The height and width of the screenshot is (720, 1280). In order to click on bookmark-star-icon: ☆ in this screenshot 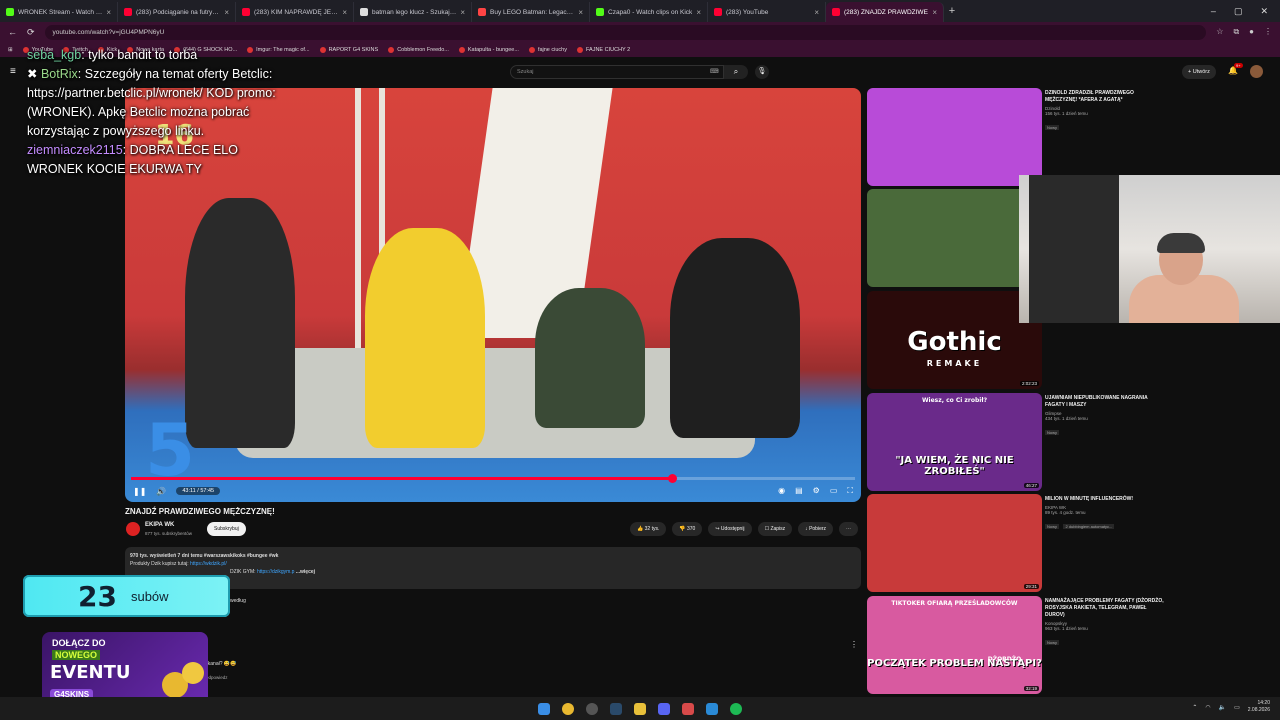, I will do `click(1219, 32)`.